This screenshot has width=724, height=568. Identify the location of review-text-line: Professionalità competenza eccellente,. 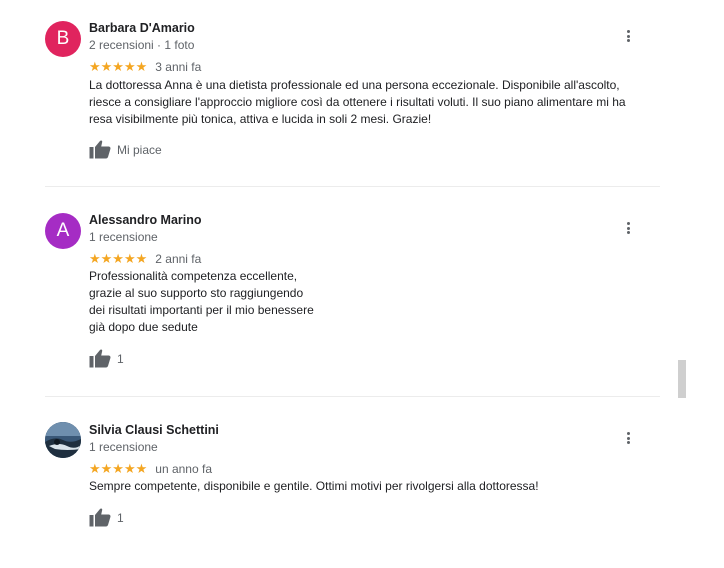
(193, 276).